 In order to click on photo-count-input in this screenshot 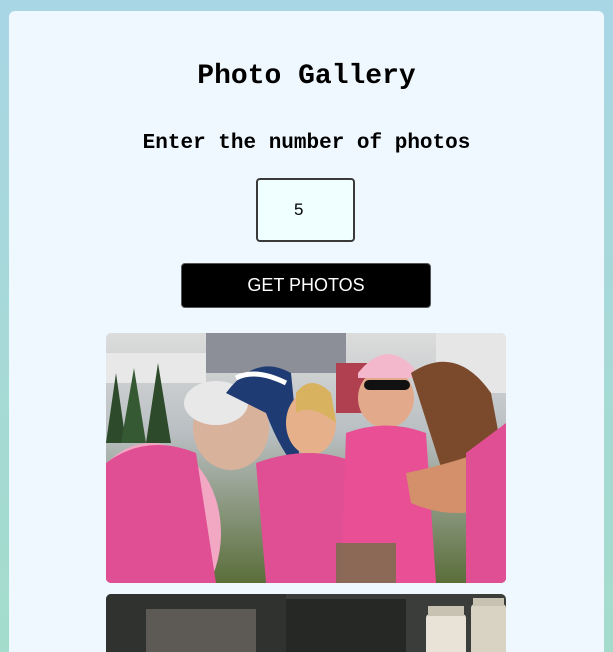, I will do `click(305, 210)`.